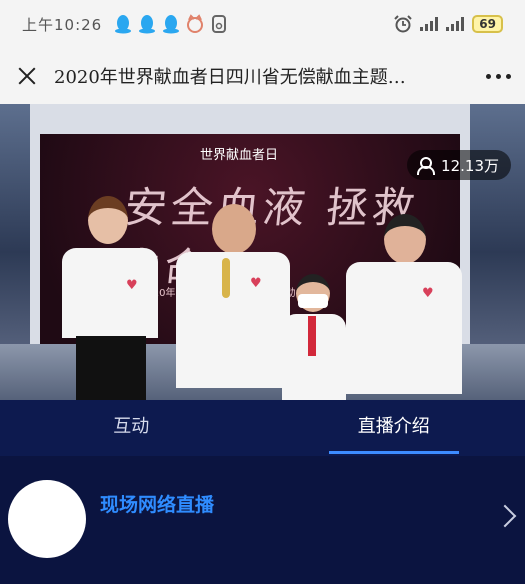 Image resolution: width=525 pixels, height=584 pixels. Describe the element at coordinates (498, 76) in the screenshot. I see `more-icon` at that location.